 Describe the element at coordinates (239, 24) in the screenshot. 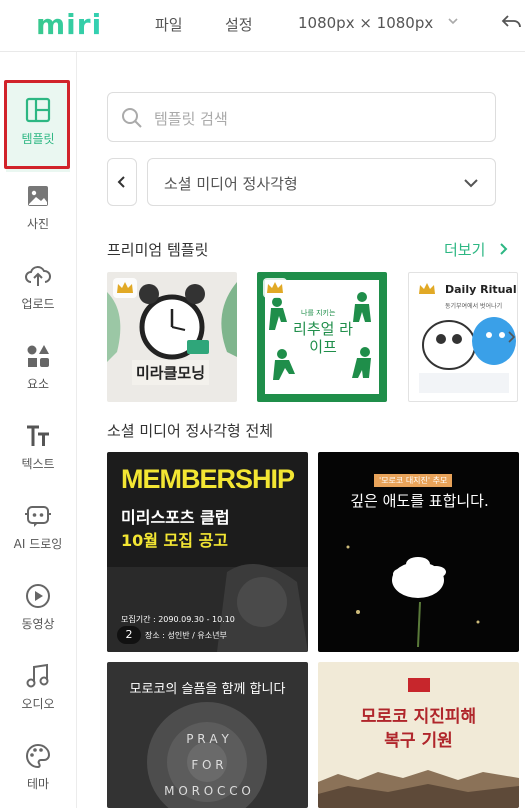

I see `menu-settings: 설정` at that location.